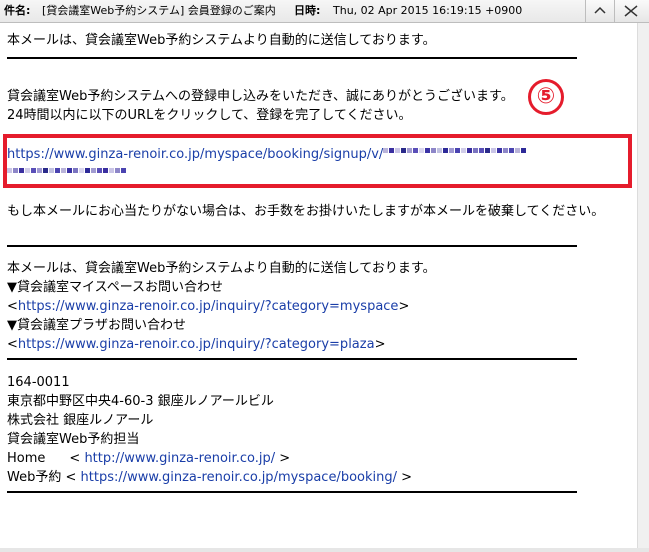 The height and width of the screenshot is (552, 649). I want to click on close-button, so click(631, 11).